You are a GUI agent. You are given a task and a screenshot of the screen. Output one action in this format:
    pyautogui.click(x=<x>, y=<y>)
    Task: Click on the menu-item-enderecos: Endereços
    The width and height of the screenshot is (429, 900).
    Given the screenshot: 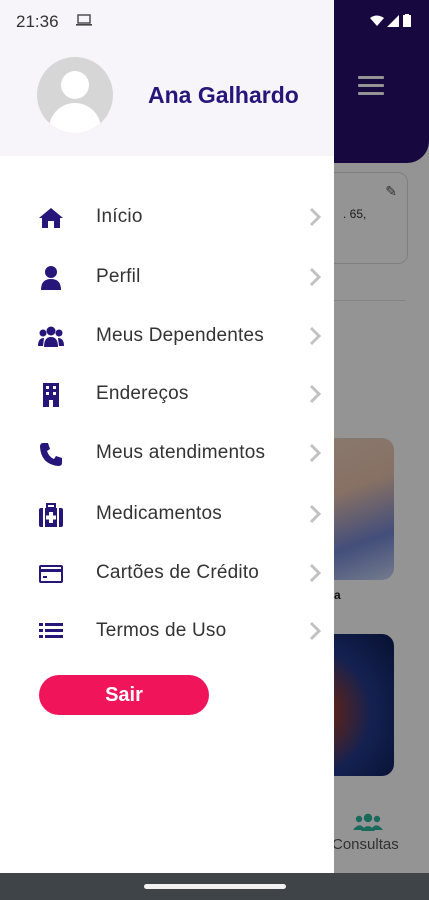 What is the action you would take?
    pyautogui.click(x=167, y=394)
    